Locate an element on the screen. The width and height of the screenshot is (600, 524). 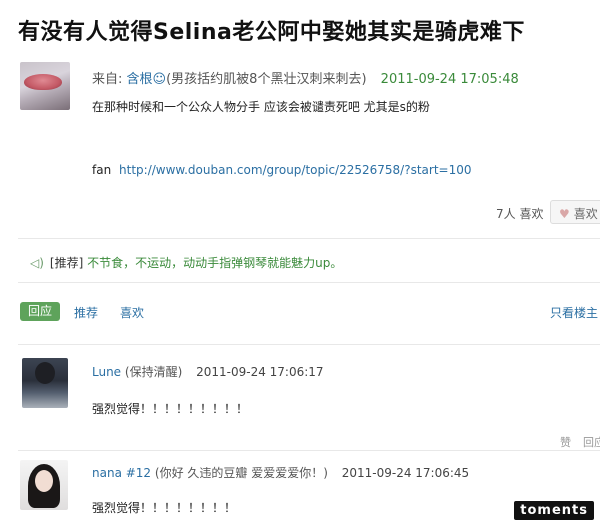
comment-time: 2011-09-24 17:06:17 is located at coordinates (260, 372).